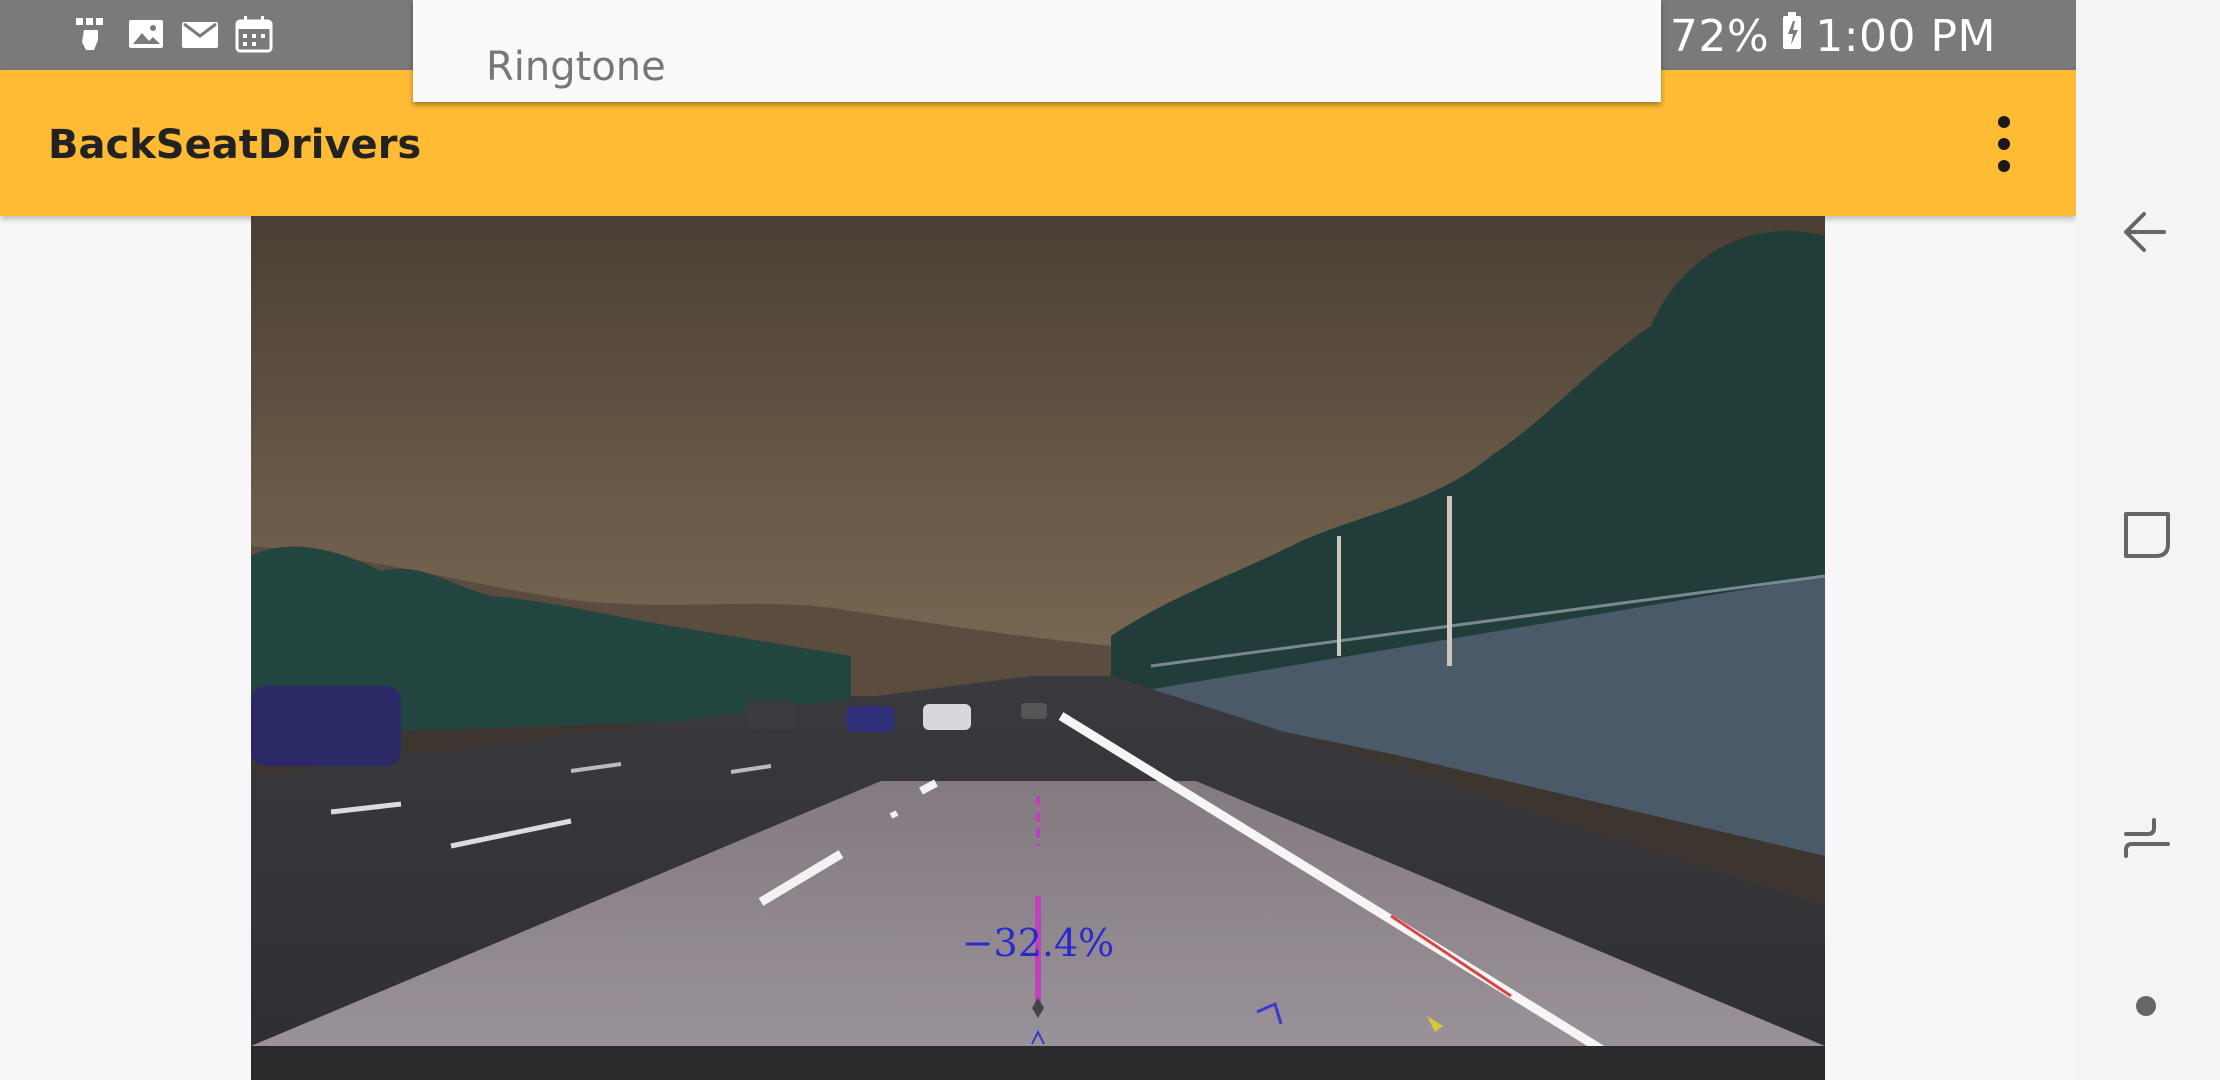  I want to click on navigation-bar, so click(2148, 540).